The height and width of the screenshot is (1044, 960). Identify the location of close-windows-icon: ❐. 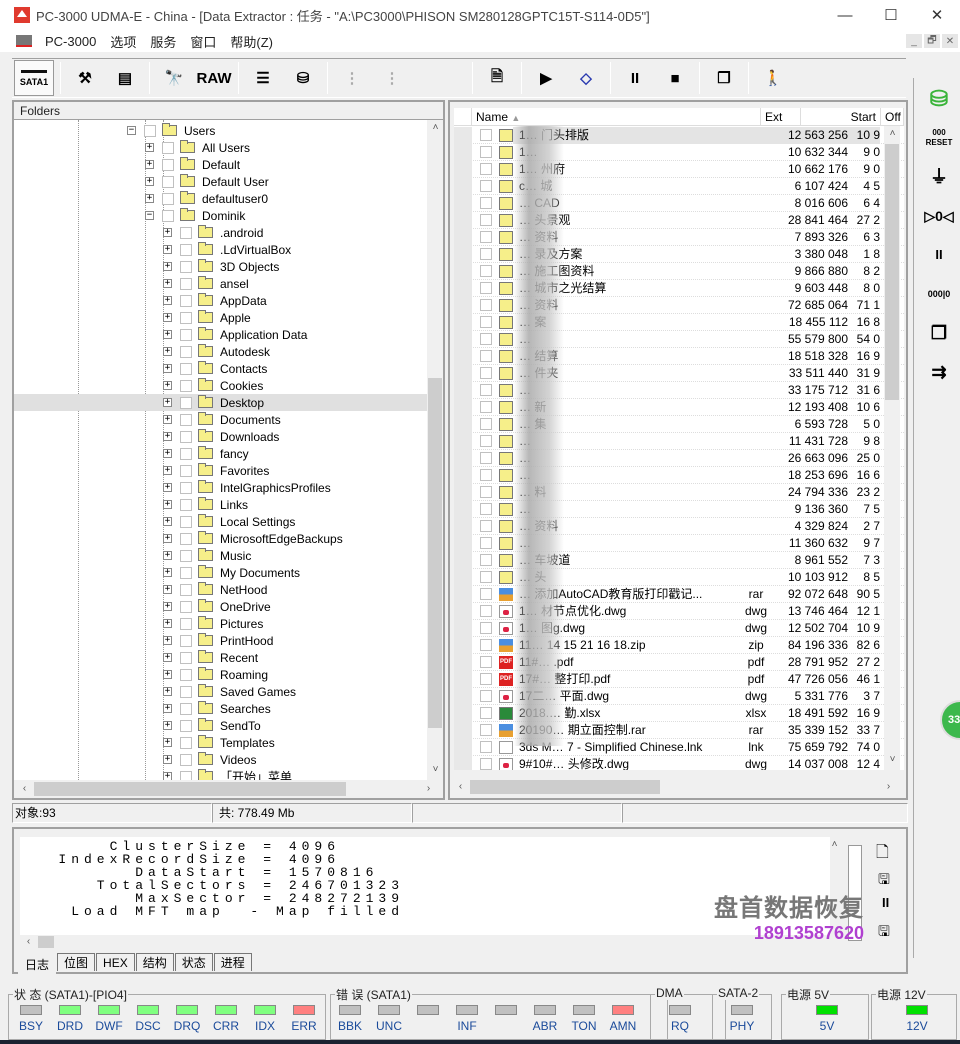
(939, 333).